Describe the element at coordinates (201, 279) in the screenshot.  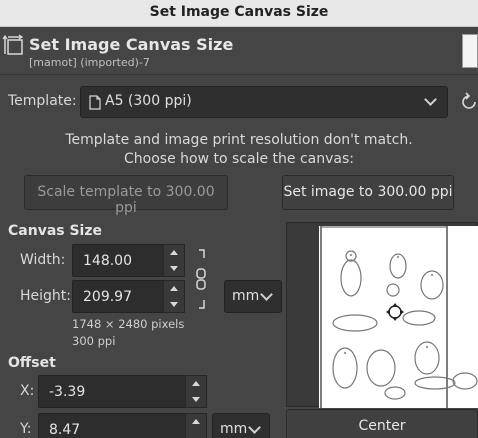
I see `chain-link-icon` at that location.